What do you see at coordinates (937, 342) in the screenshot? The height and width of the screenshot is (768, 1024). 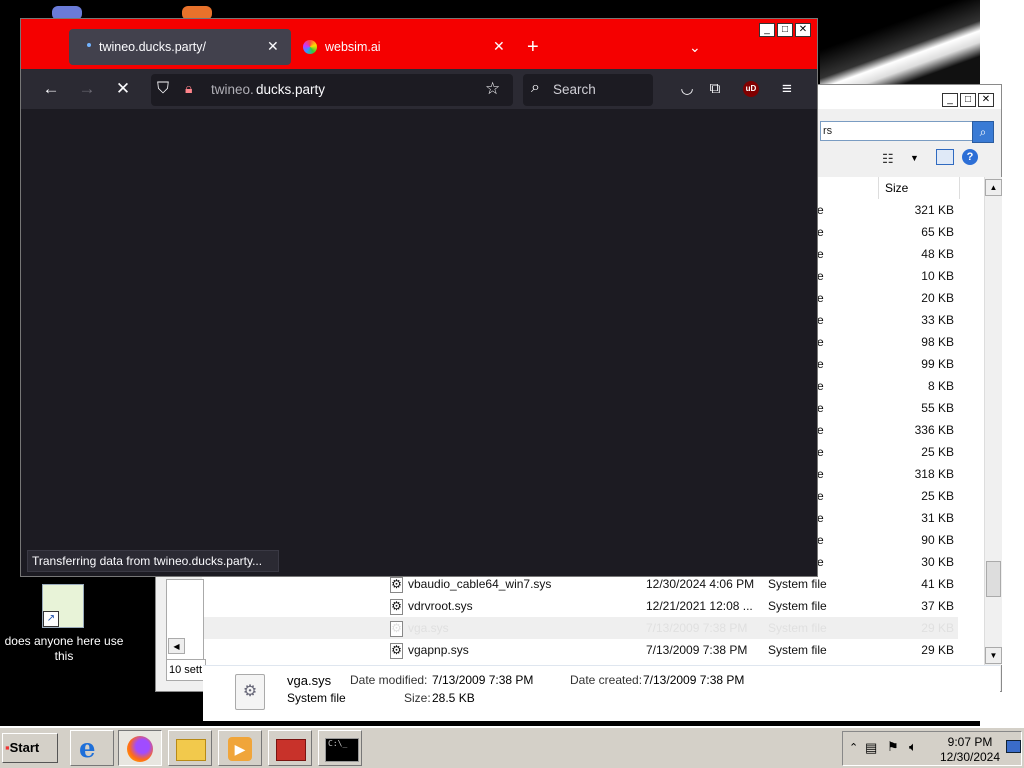 I see `file-size: 98 KB` at bounding box center [937, 342].